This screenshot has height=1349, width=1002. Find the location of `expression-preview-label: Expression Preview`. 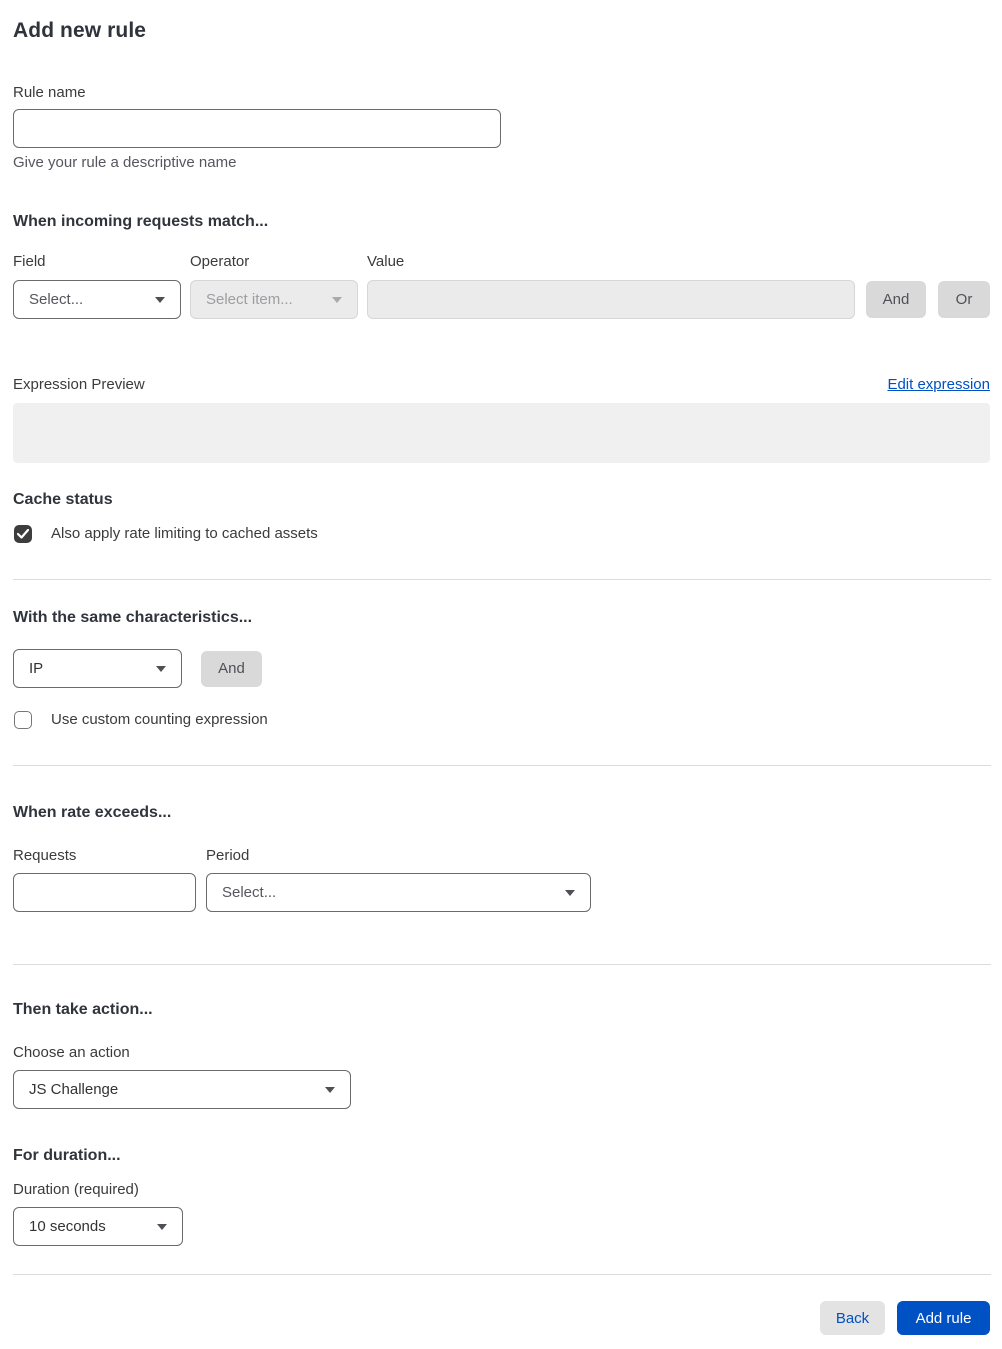

expression-preview-label: Expression Preview is located at coordinates (79, 384).